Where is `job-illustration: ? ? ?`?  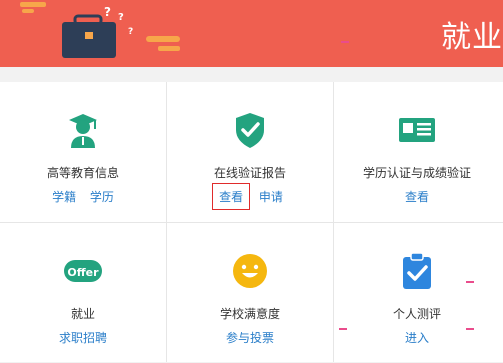 job-illustration: ? ? ? is located at coordinates (100, 30).